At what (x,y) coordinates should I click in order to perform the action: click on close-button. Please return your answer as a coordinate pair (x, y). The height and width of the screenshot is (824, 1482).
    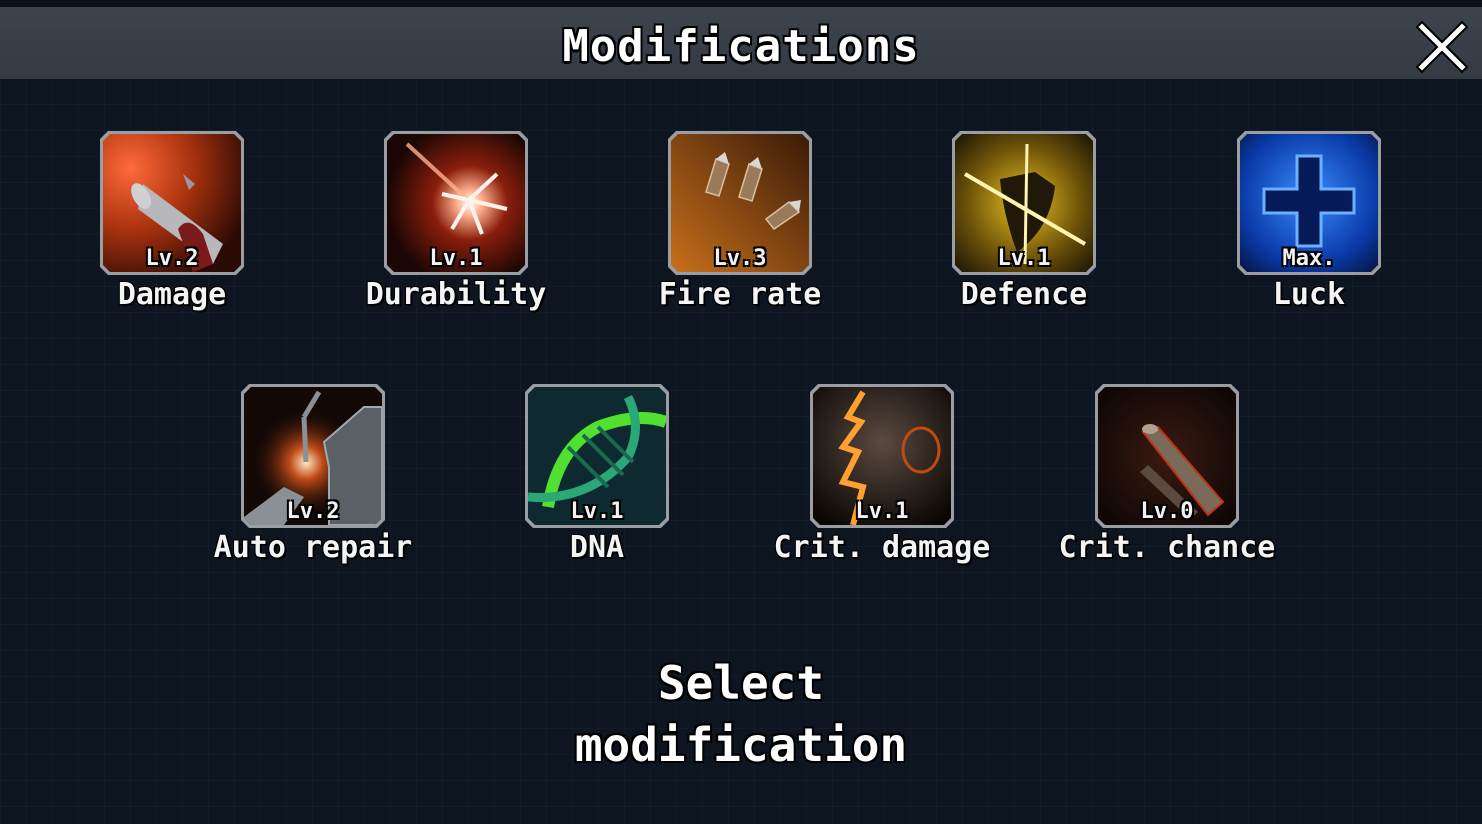
    Looking at the image, I should click on (1442, 47).